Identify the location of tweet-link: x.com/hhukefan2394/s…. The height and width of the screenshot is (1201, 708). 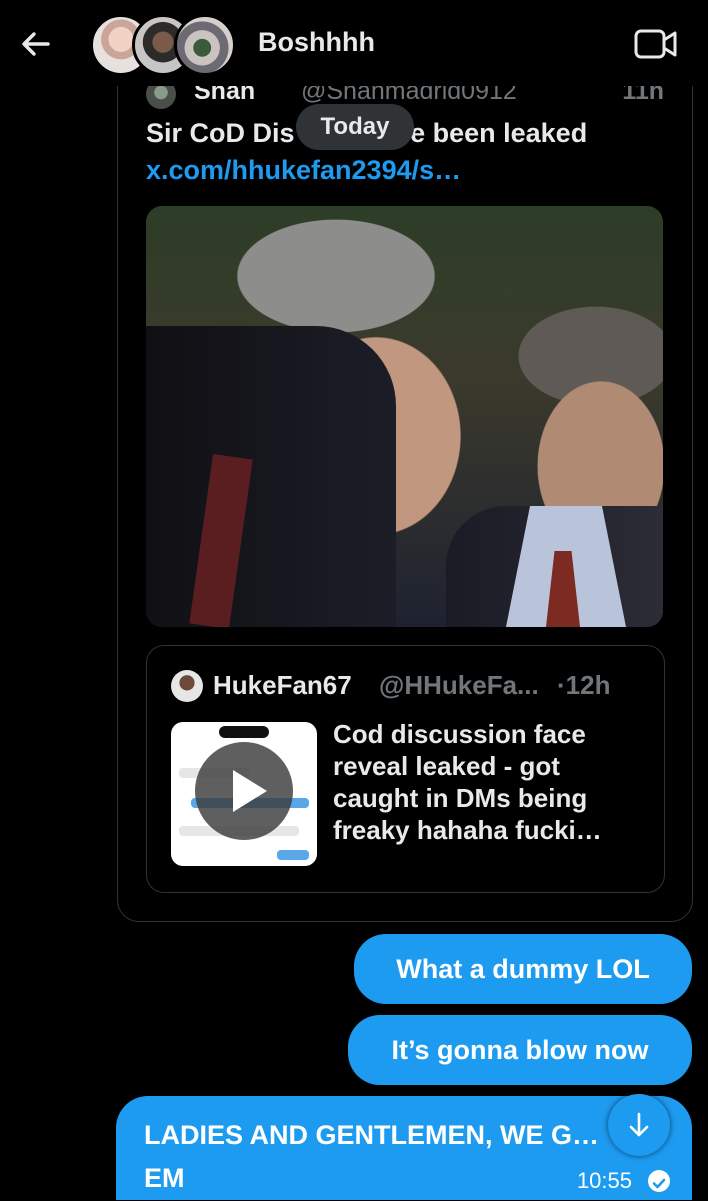
(303, 170).